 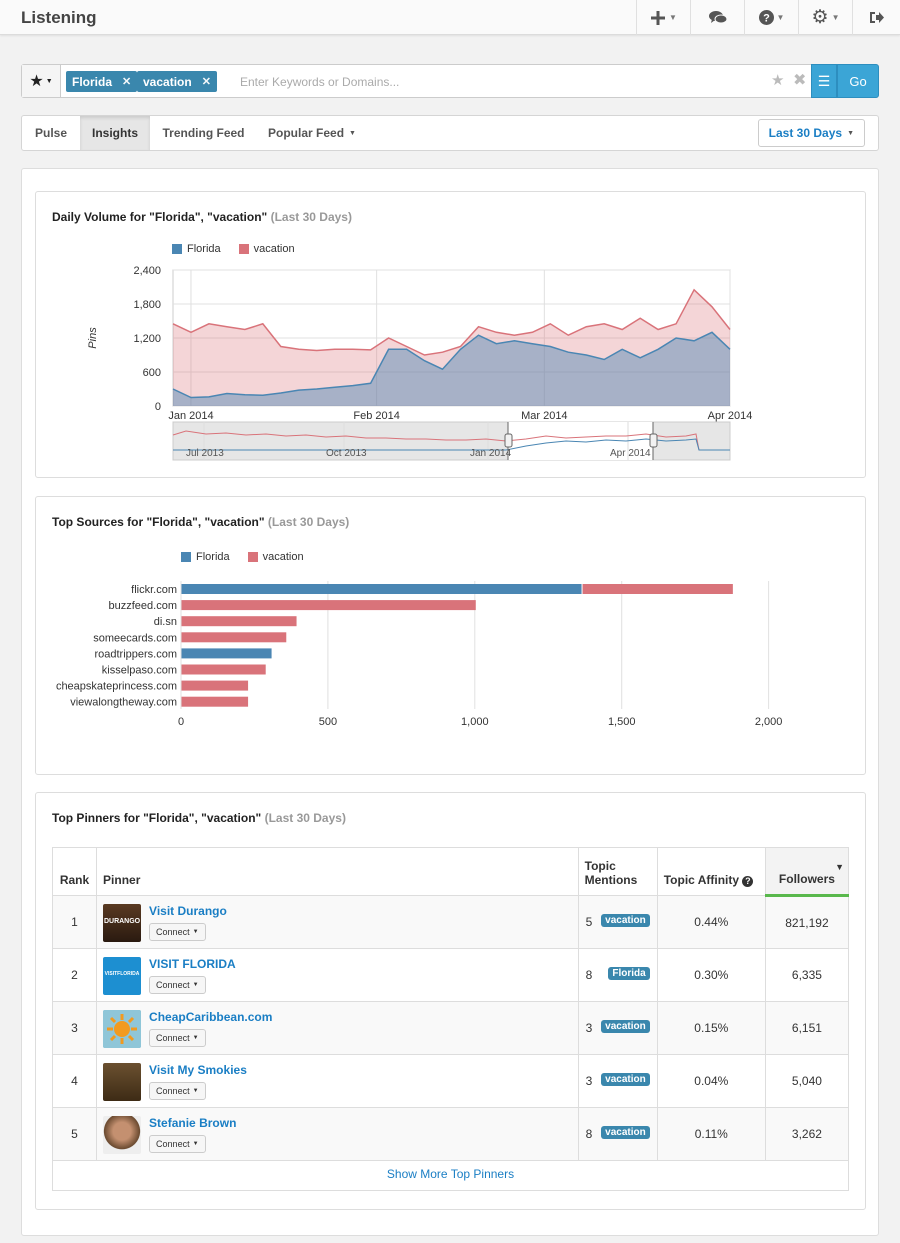 I want to click on pinner-name-link: CheapCaribbean.com, so click(x=210, y=1017).